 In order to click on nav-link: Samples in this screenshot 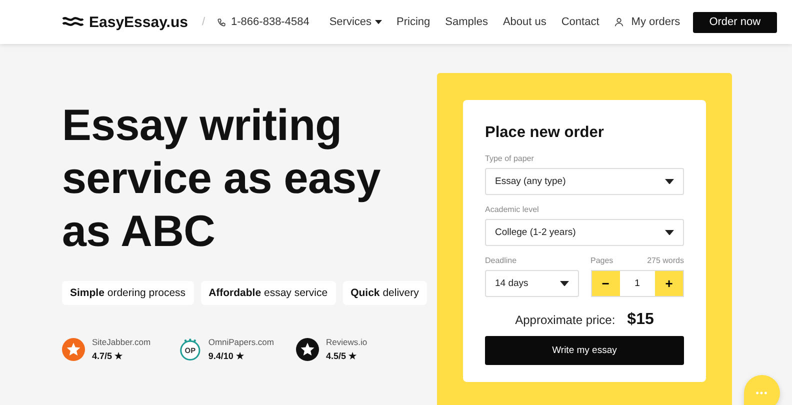, I will do `click(466, 22)`.